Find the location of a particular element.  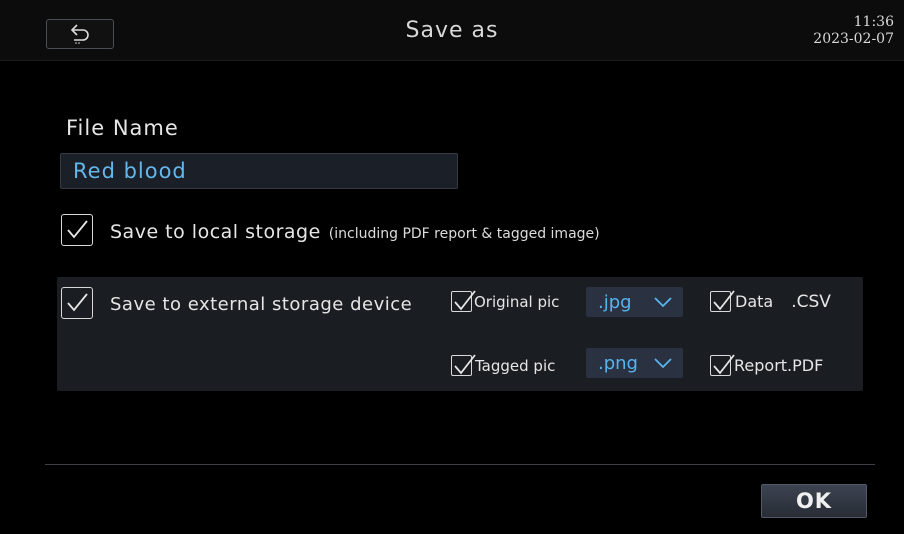

clock-date: 2023-02-07 is located at coordinates (853, 39).